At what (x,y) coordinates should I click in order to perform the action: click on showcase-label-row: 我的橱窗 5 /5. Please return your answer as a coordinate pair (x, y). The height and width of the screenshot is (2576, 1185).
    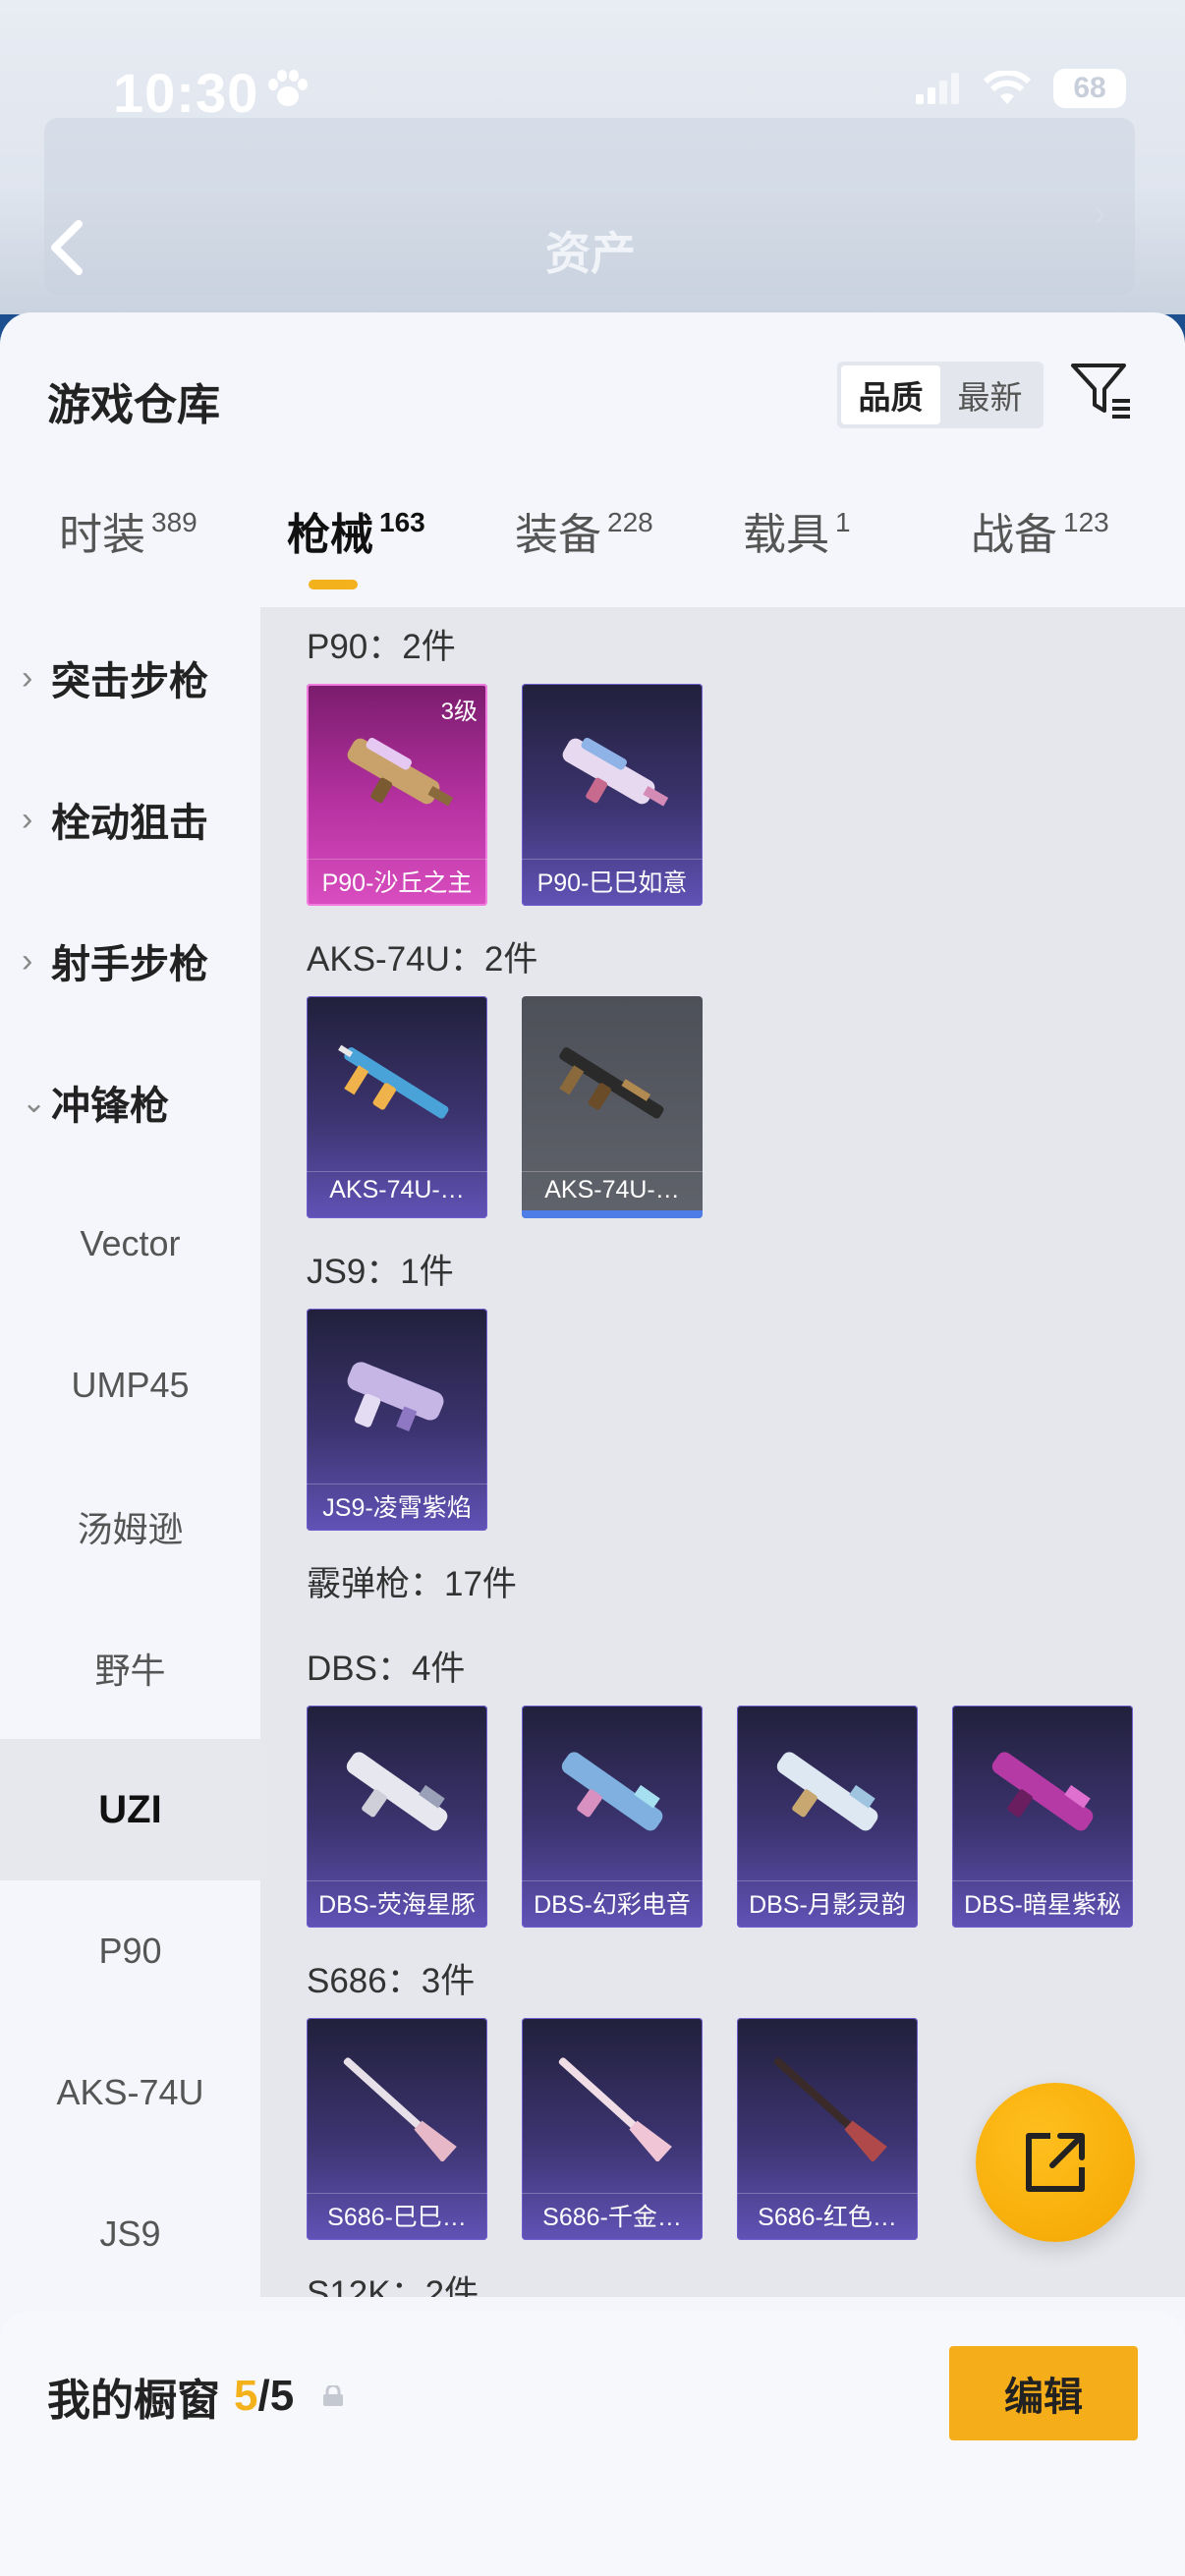
    Looking at the image, I should click on (196, 2396).